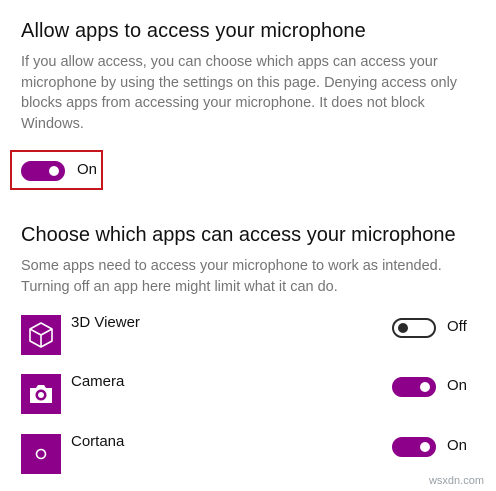  What do you see at coordinates (457, 326) in the screenshot?
I see `3d-viewer-toggle-label: Off` at bounding box center [457, 326].